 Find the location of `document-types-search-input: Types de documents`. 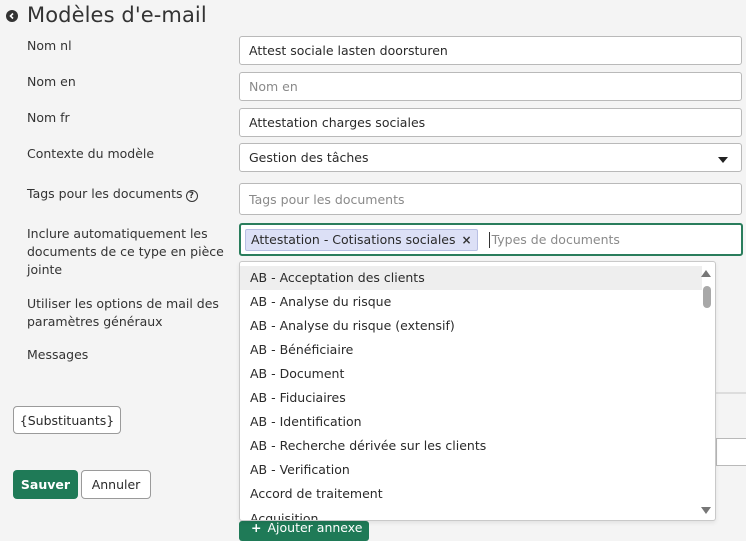

document-types-search-input: Types de documents is located at coordinates (554, 239).